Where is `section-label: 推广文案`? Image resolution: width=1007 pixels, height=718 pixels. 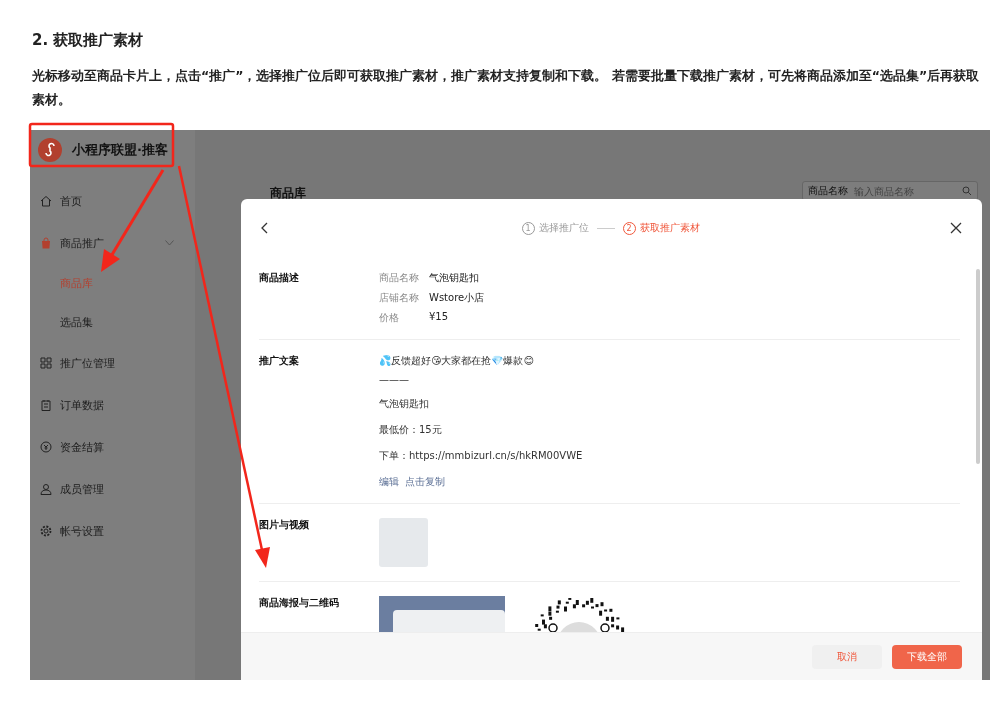
section-label: 推广文案 is located at coordinates (279, 361).